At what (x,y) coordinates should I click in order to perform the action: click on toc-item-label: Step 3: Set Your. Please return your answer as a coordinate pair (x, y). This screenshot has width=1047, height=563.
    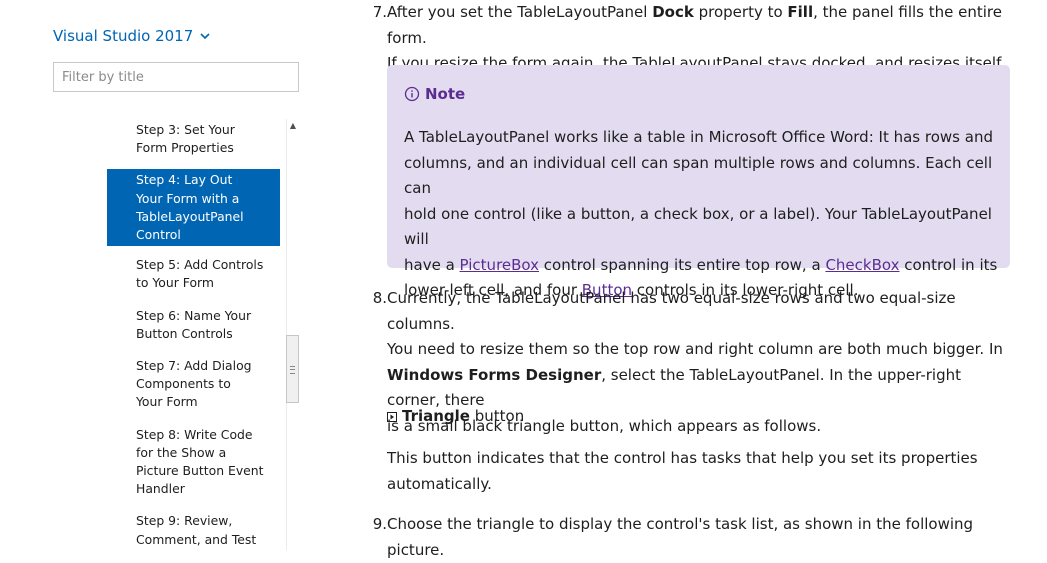
    Looking at the image, I should click on (185, 129).